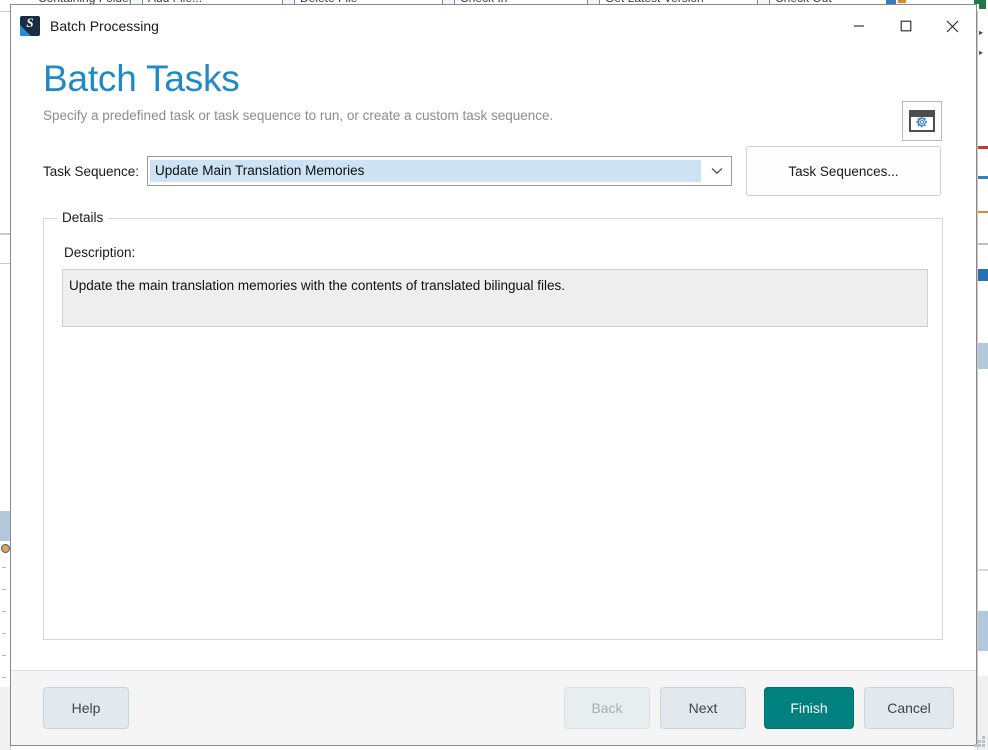  I want to click on maximize-button, so click(905, 26).